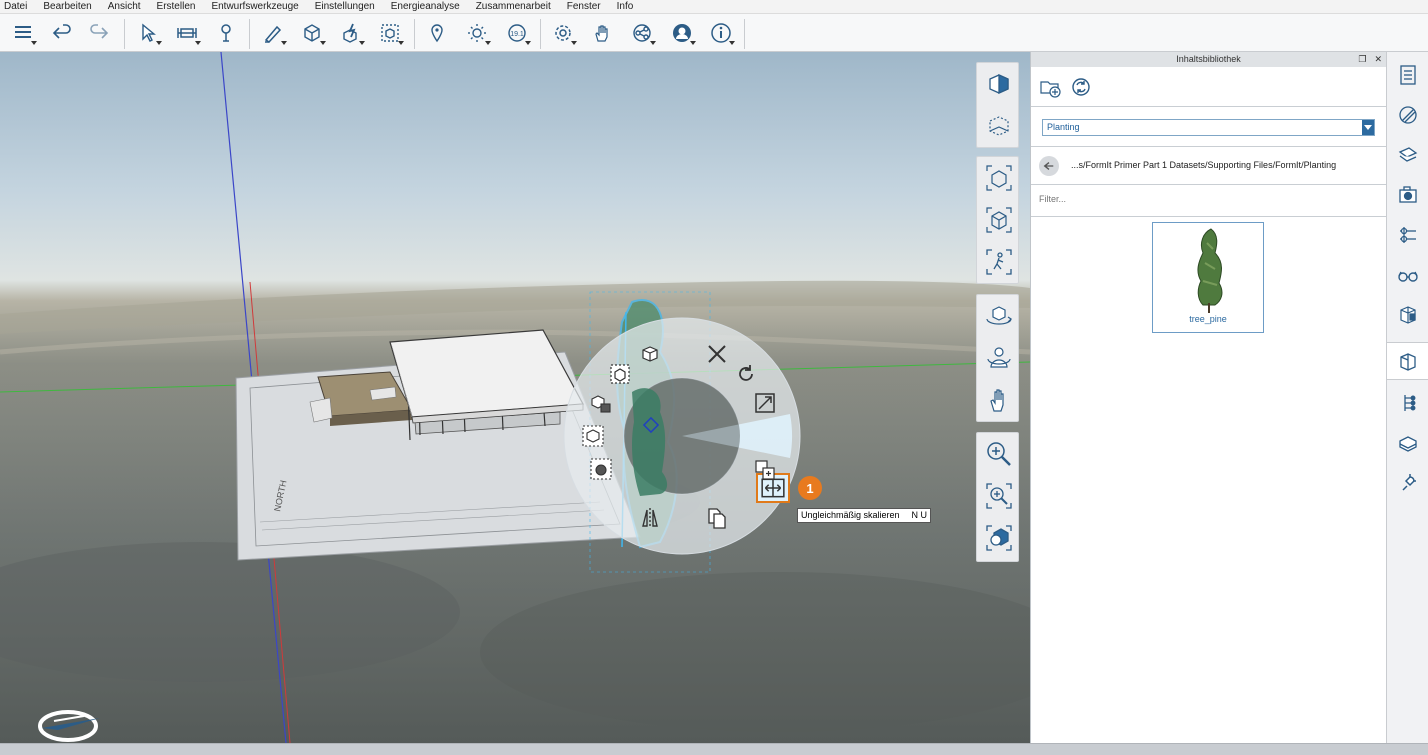 This screenshot has width=1428, height=755. What do you see at coordinates (1407, 75) in the screenshot?
I see `properties-panel-icon` at bounding box center [1407, 75].